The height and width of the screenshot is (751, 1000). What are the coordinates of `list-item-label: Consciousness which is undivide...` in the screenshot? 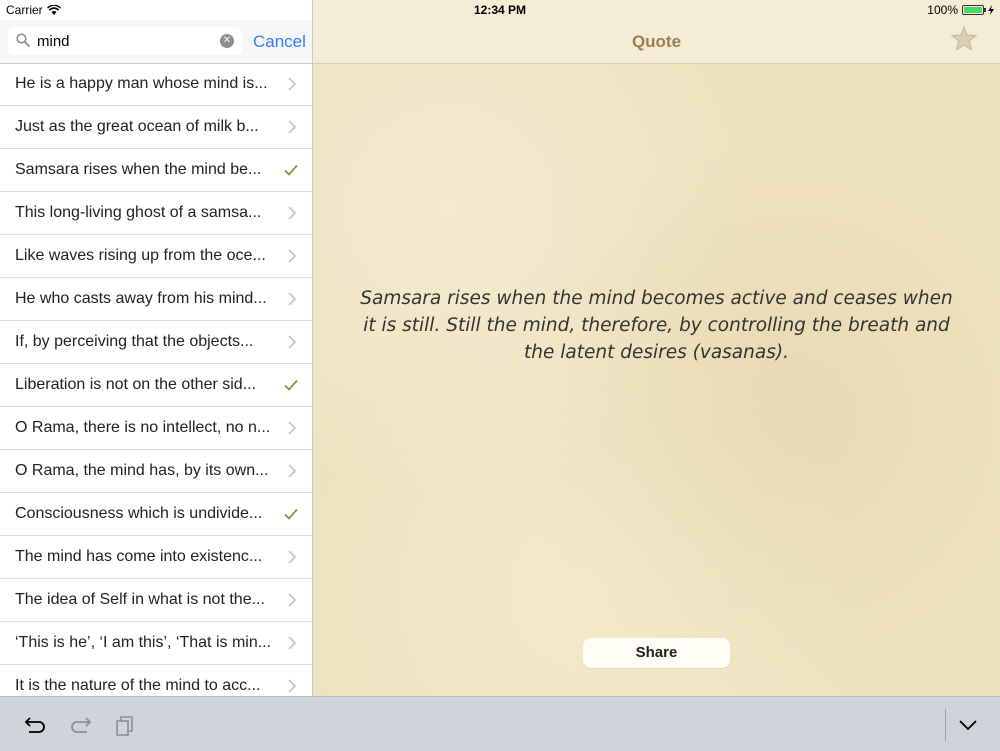 It's located at (139, 513).